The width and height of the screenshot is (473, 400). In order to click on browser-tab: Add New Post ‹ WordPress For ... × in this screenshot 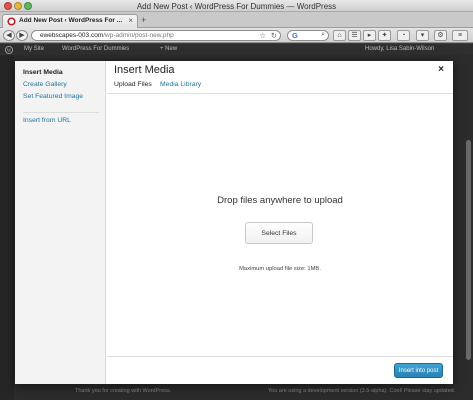, I will do `click(70, 21)`.